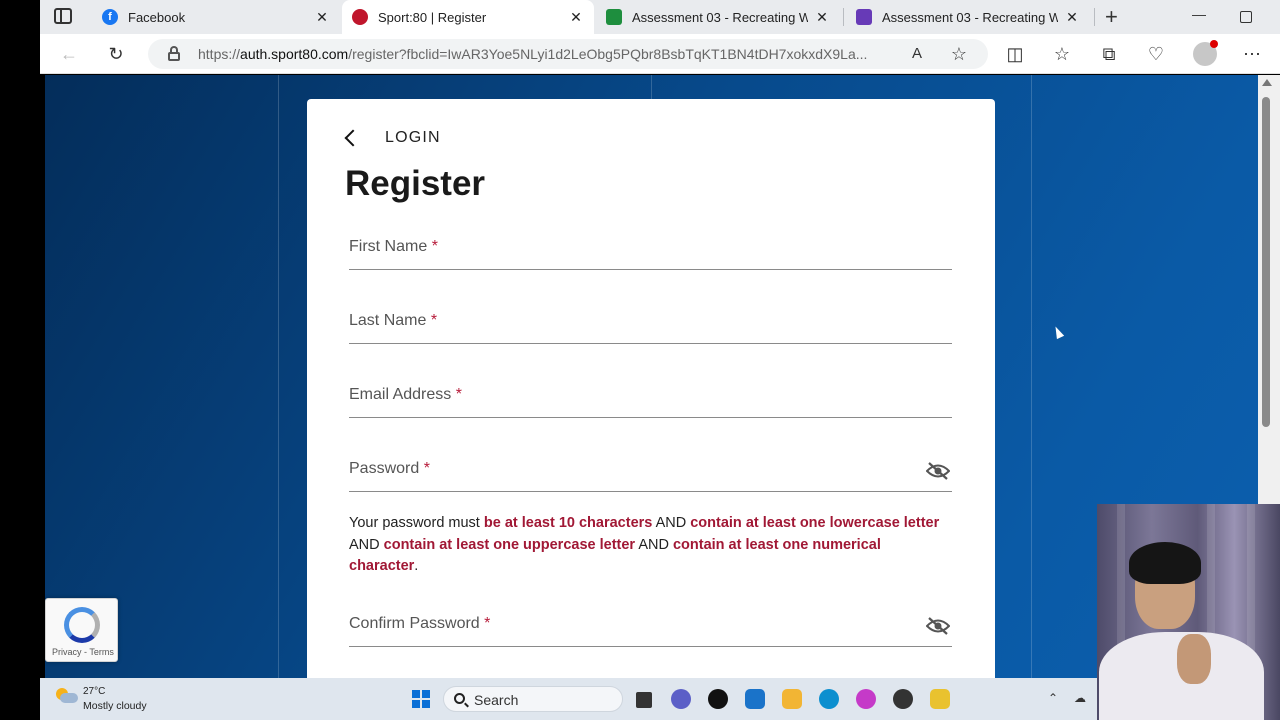 Image resolution: width=1280 pixels, height=720 pixels. Describe the element at coordinates (174, 54) in the screenshot. I see `lock-icon` at that location.